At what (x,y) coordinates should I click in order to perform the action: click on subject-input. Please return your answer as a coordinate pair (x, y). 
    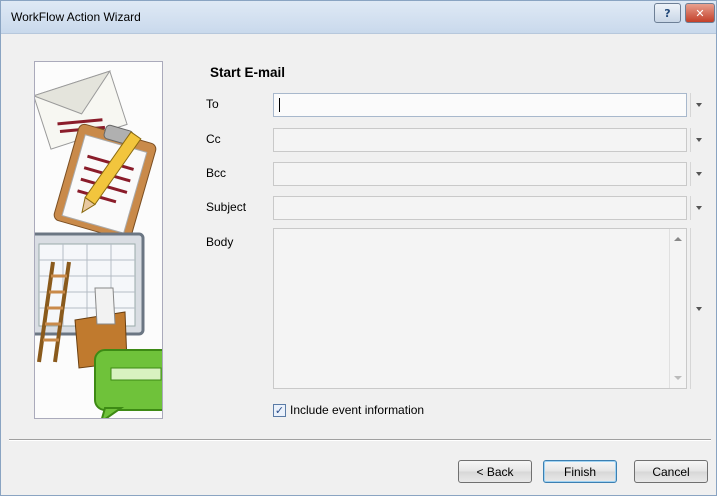
    Looking at the image, I should click on (480, 208).